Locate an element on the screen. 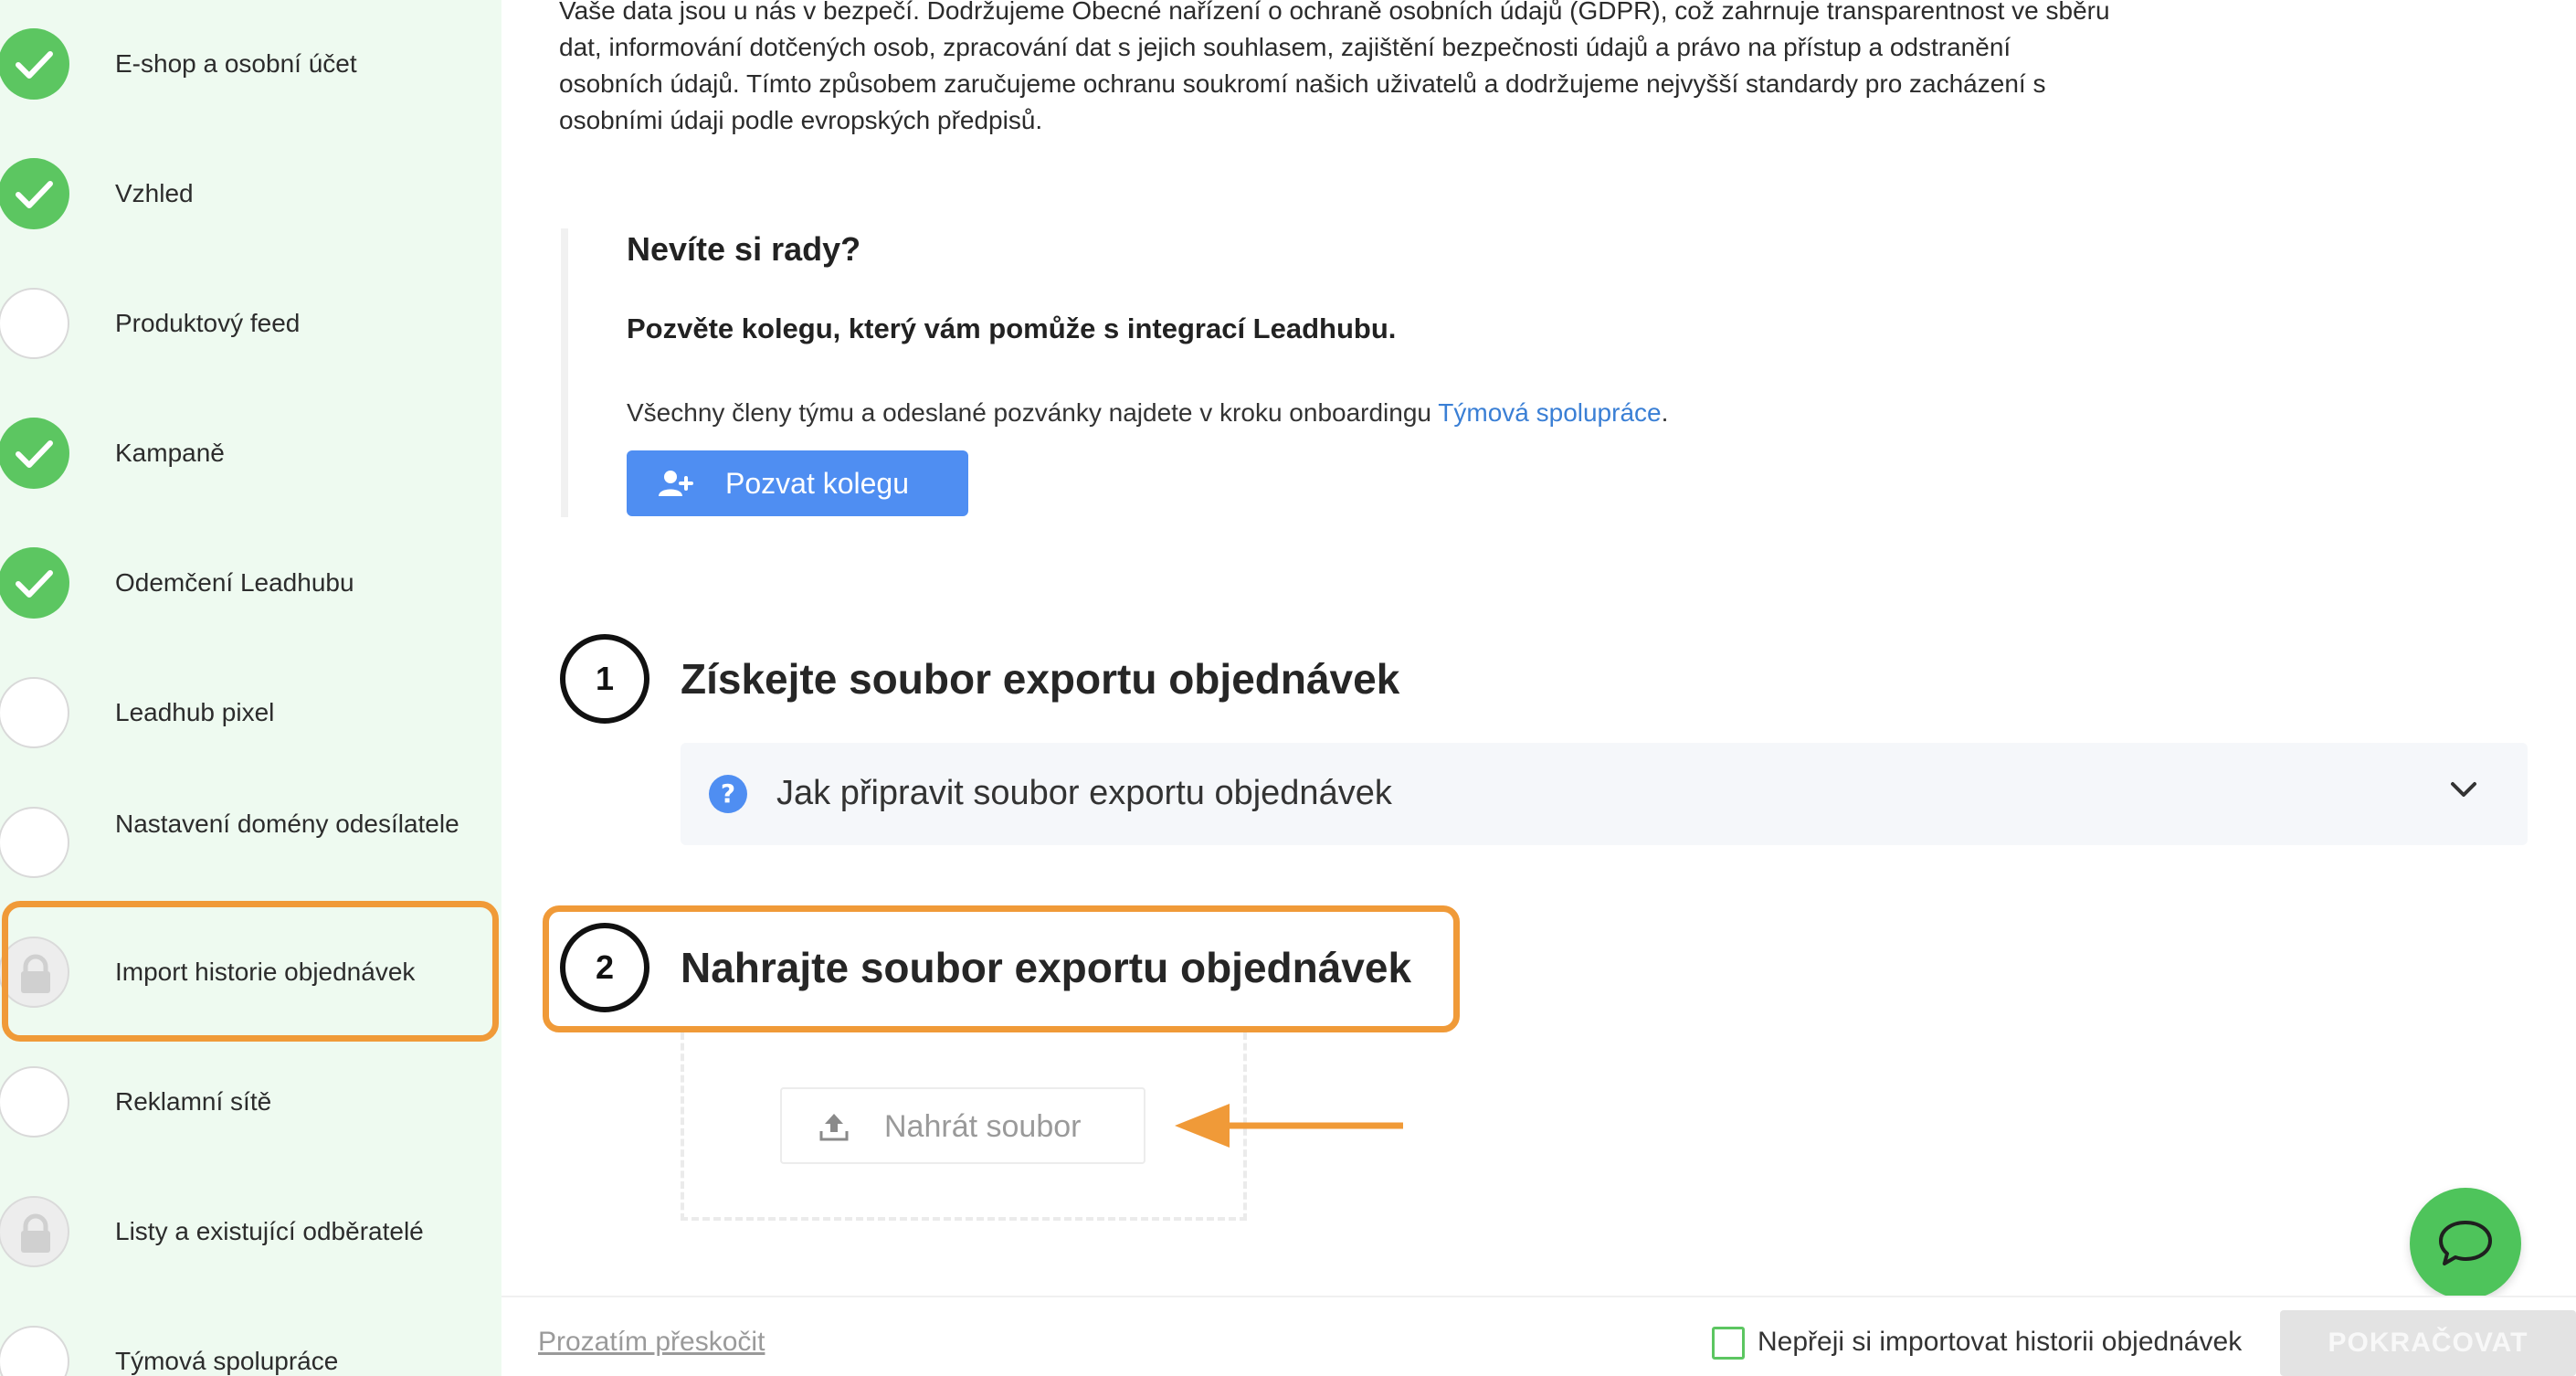  sidebar-item-kampane: Kampaně is located at coordinates (250, 454).